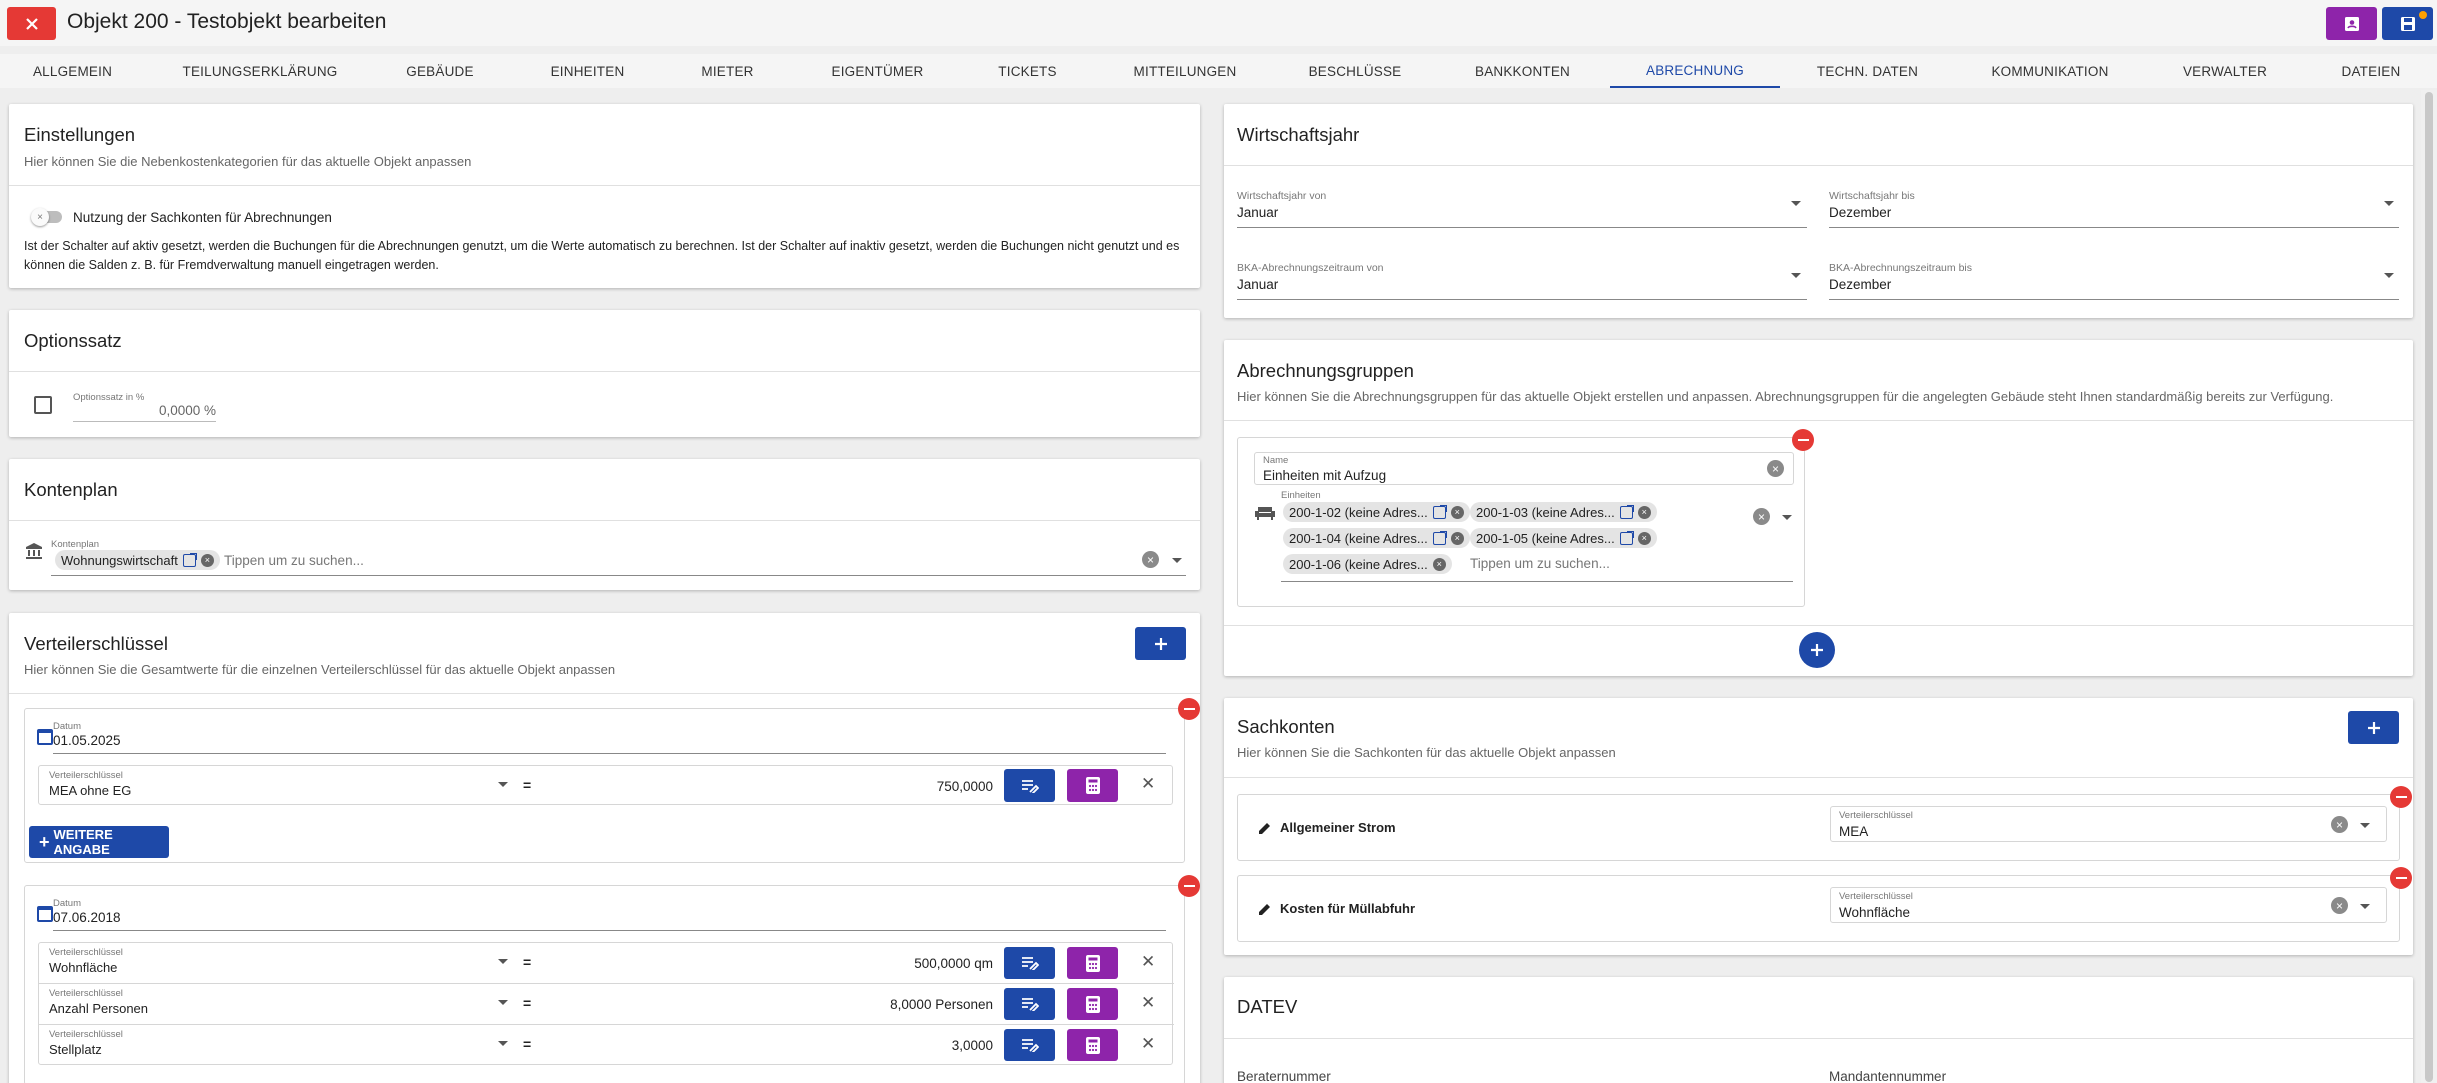 This screenshot has height=1083, width=2437. I want to click on tab-tickets: TICKETS, so click(1027, 71).